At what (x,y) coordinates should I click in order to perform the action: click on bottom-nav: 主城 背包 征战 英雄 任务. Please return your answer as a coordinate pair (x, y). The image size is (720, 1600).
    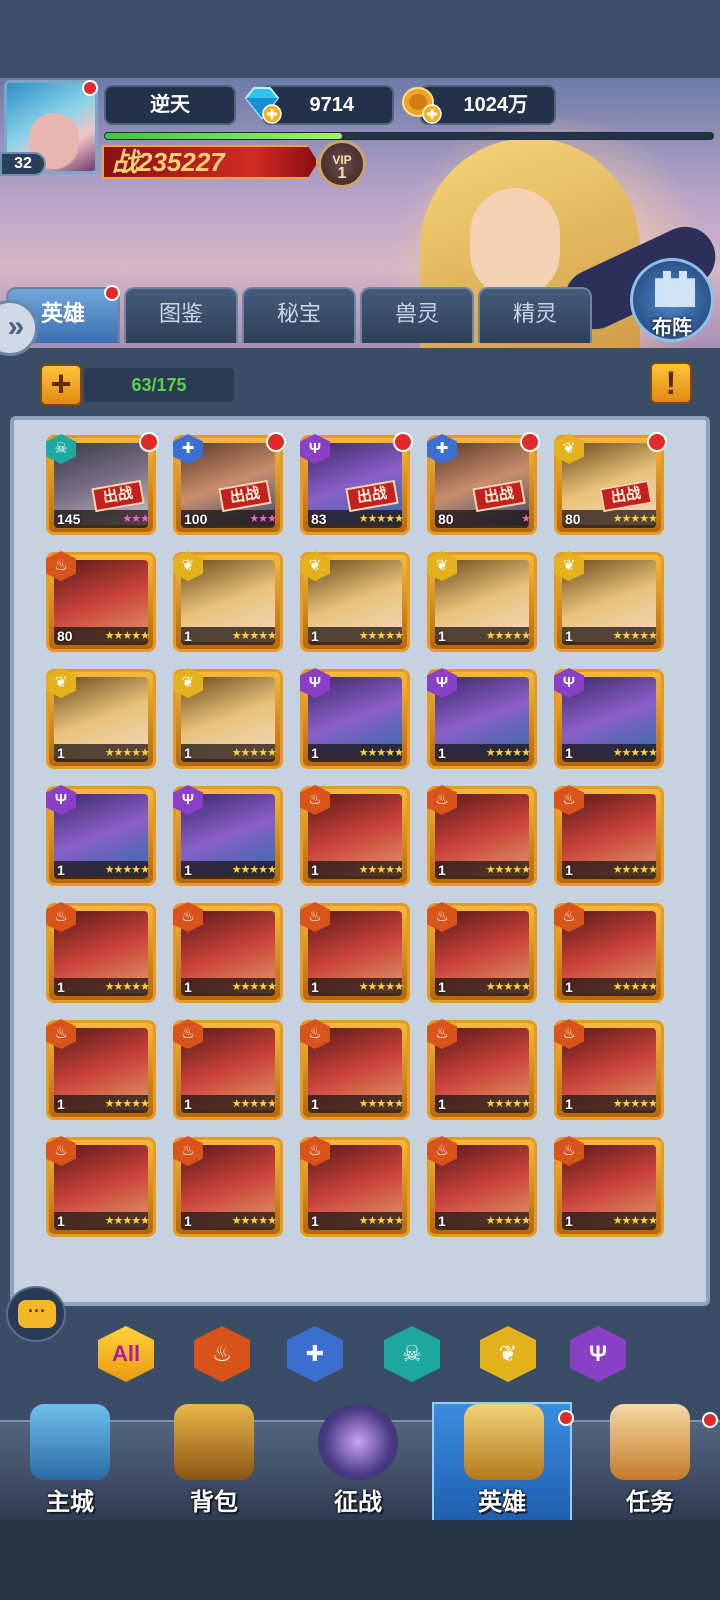
    Looking at the image, I should click on (360, 1462).